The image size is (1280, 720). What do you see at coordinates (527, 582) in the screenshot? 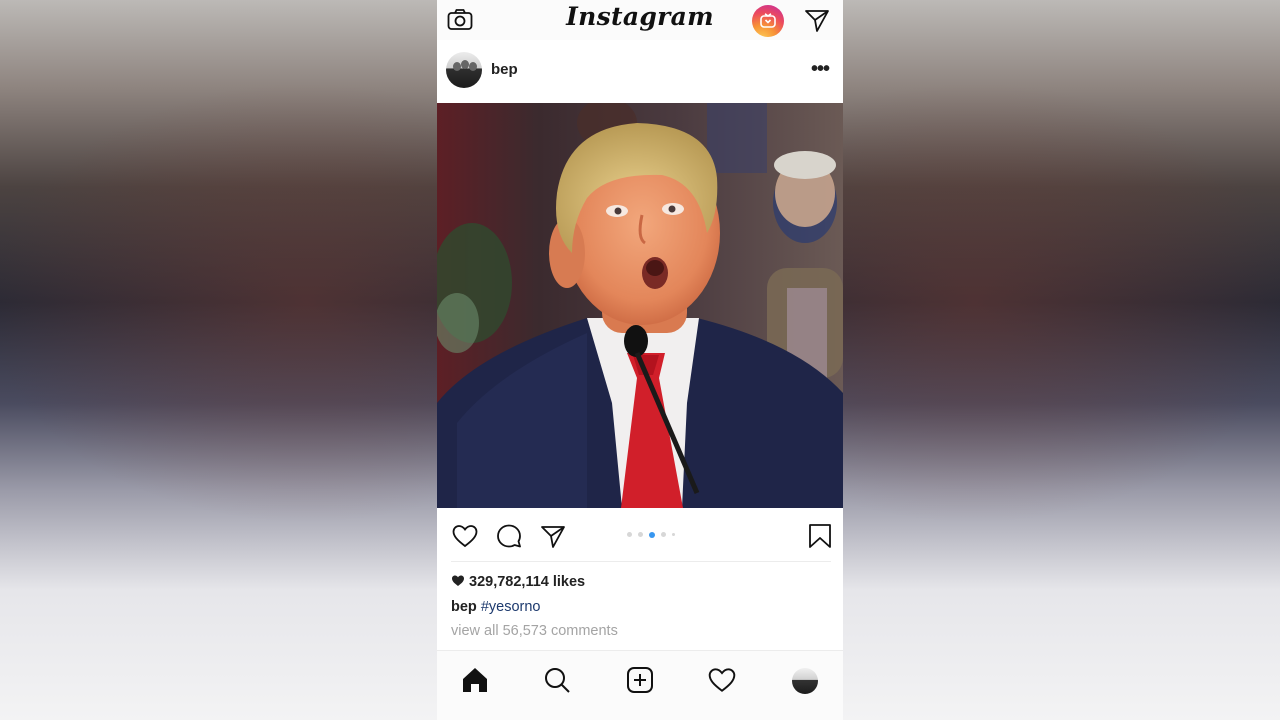
I see `likes-text: 329,782,114 likes` at bounding box center [527, 582].